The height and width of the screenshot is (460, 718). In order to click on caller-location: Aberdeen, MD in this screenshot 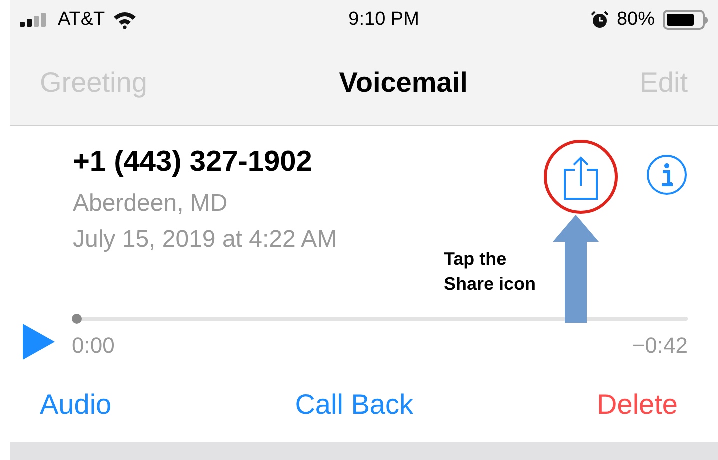, I will do `click(150, 204)`.